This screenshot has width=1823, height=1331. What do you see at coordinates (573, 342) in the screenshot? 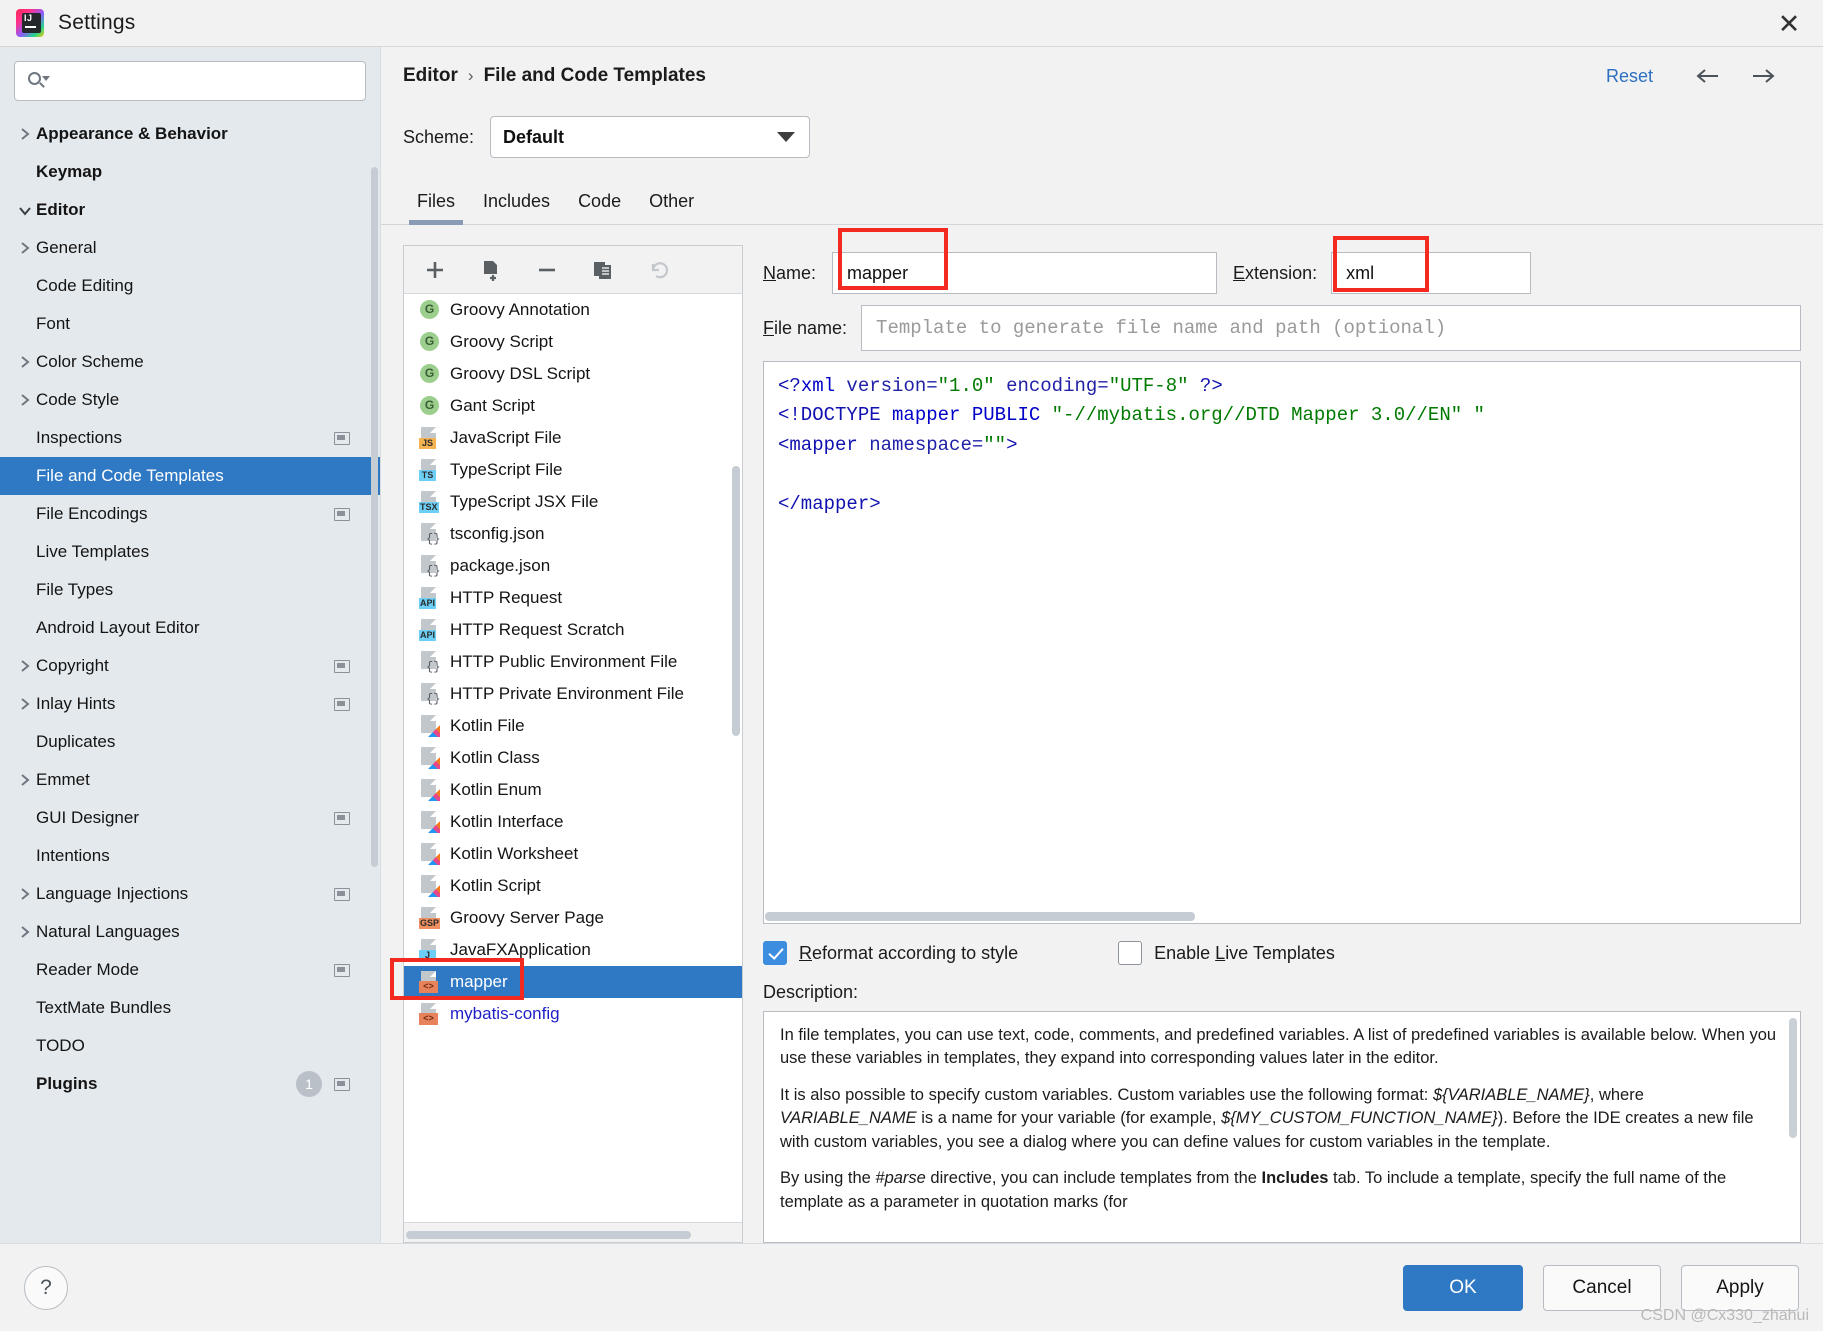
I see `list-item: G Groovy Script` at bounding box center [573, 342].